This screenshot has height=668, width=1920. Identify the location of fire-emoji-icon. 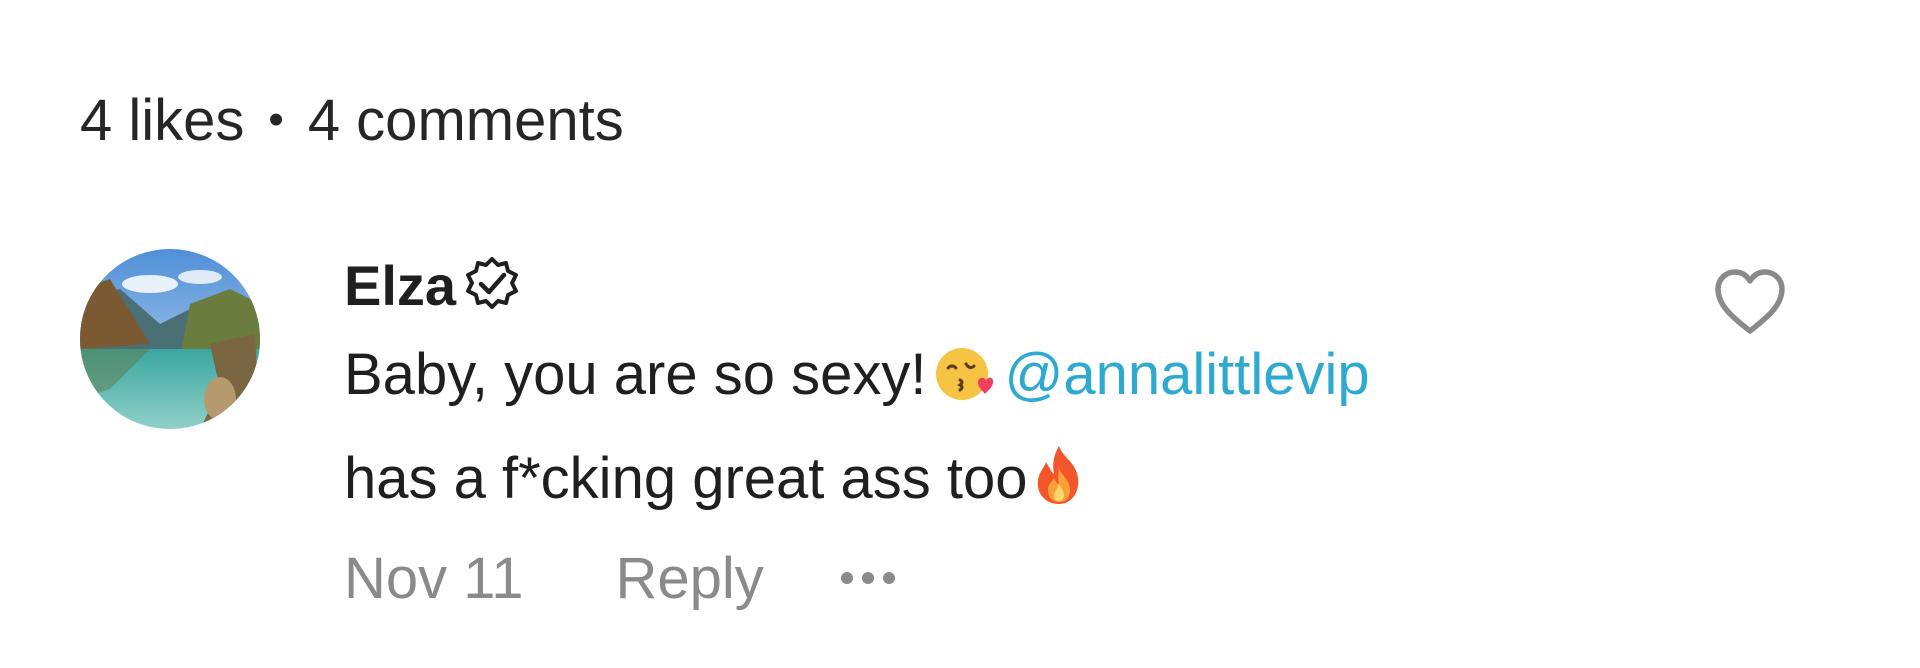
(1057, 475).